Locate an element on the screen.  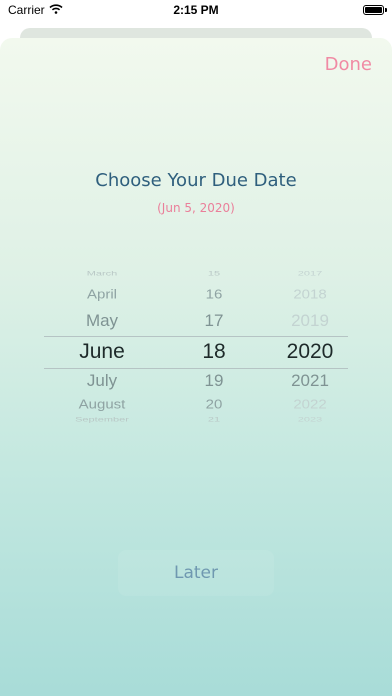
month-option: August is located at coordinates (102, 404).